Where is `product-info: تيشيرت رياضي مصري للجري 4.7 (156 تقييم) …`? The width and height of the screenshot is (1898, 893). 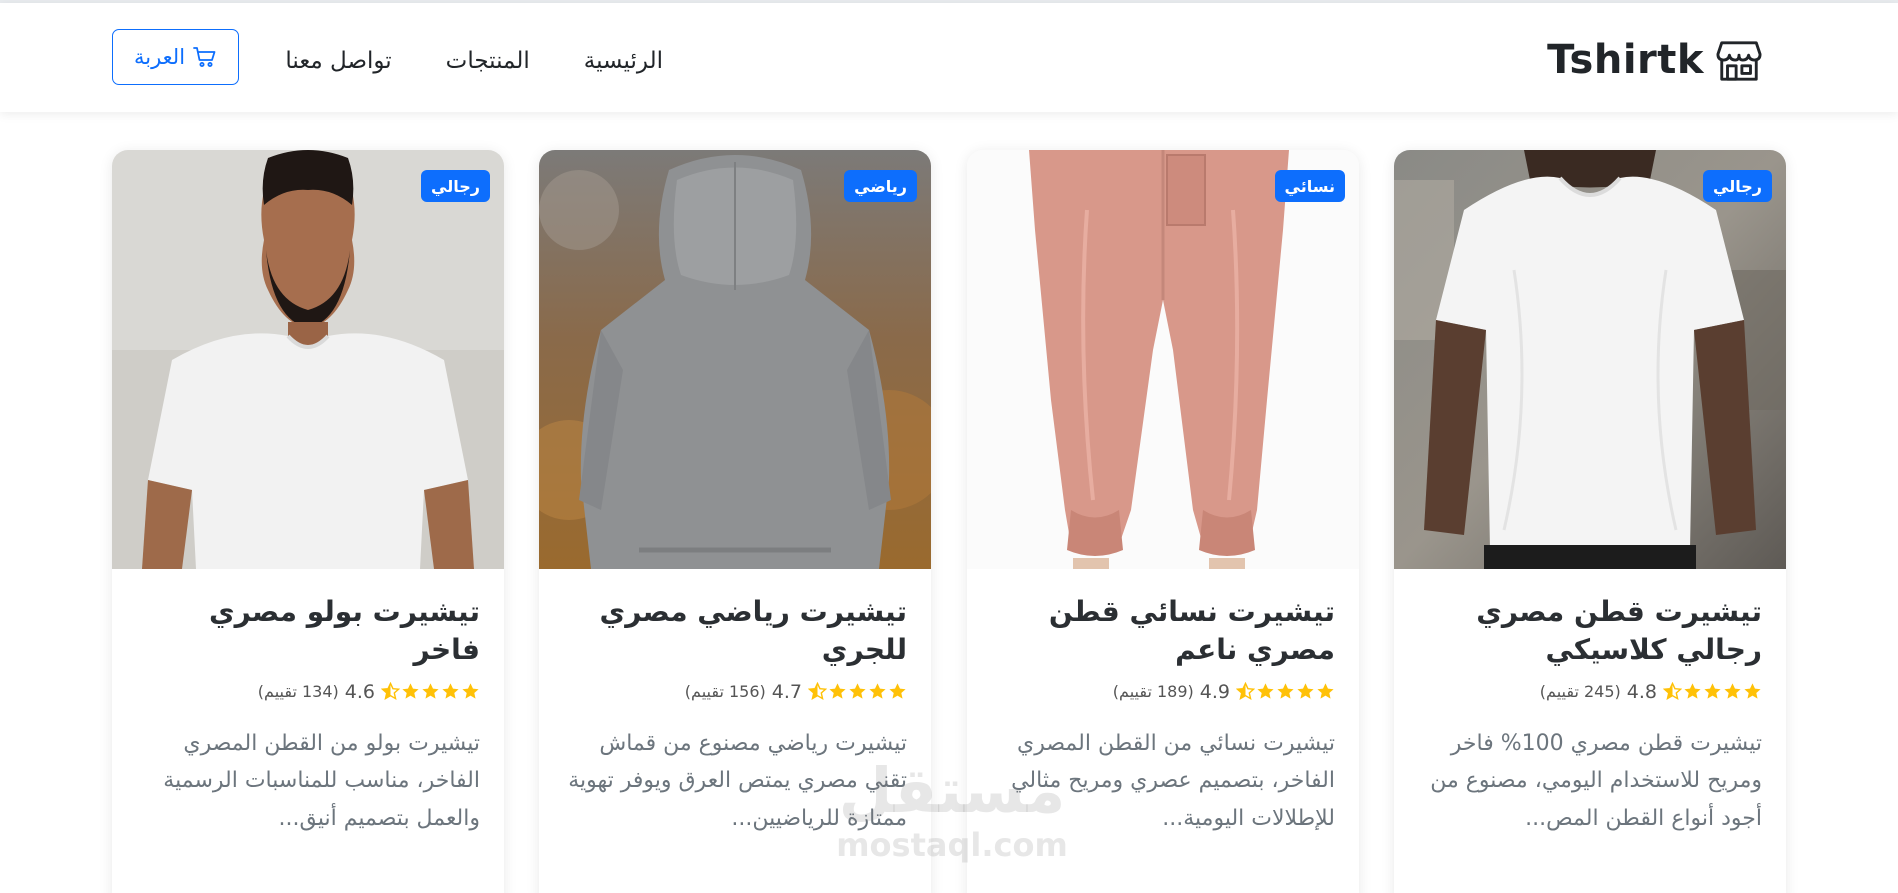 product-info: تيشيرت رياضي مصري للجري 4.7 (156 تقييم) … is located at coordinates (735, 715).